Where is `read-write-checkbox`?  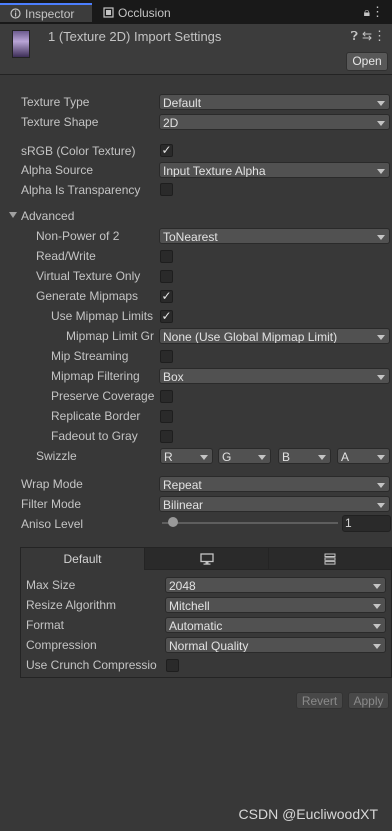
read-write-checkbox is located at coordinates (166, 256).